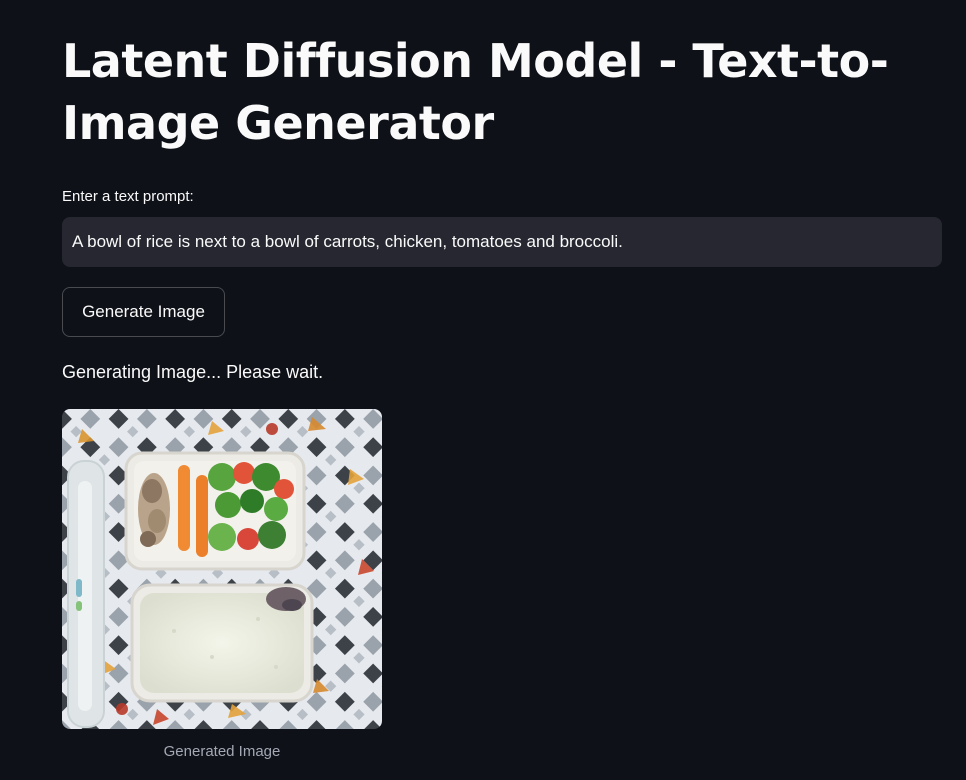 Image resolution: width=966 pixels, height=780 pixels. What do you see at coordinates (502, 242) in the screenshot?
I see `prompt-input` at bounding box center [502, 242].